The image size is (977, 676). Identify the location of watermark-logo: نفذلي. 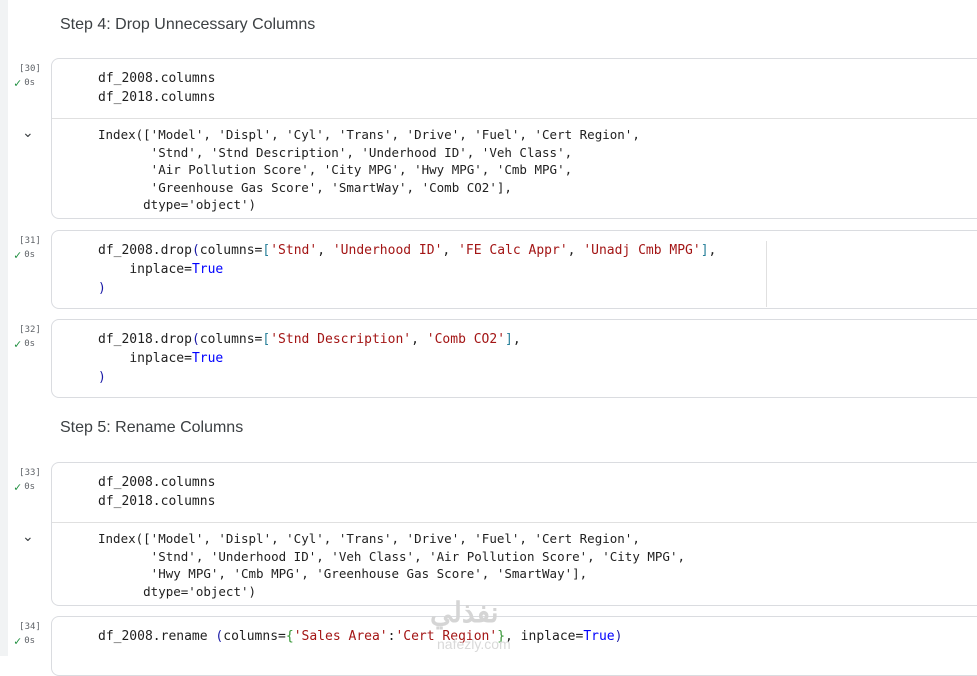
(464, 612).